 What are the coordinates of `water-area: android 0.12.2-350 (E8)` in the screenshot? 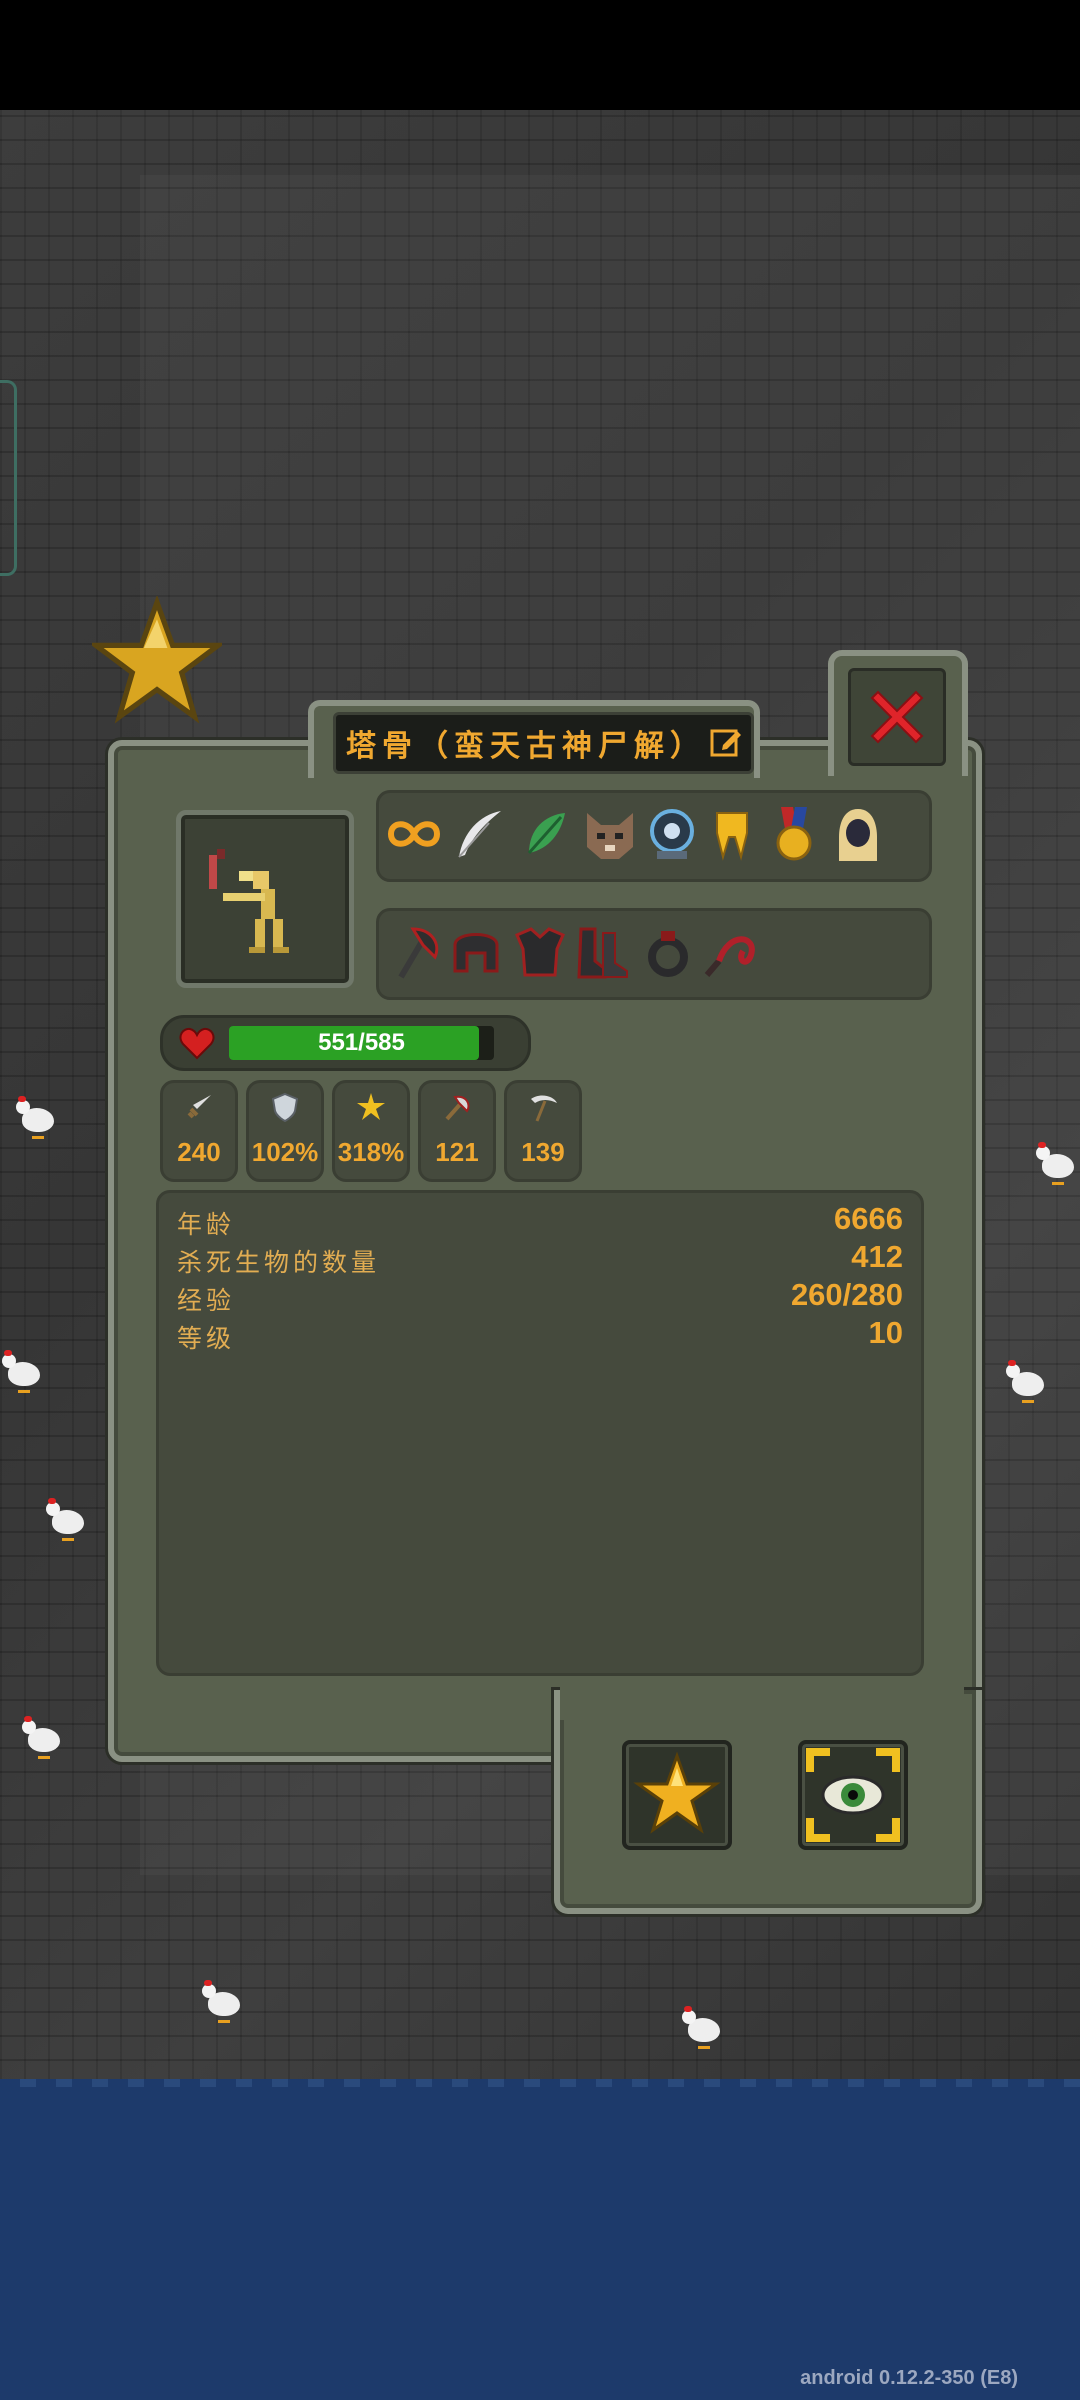 It's located at (540, 2239).